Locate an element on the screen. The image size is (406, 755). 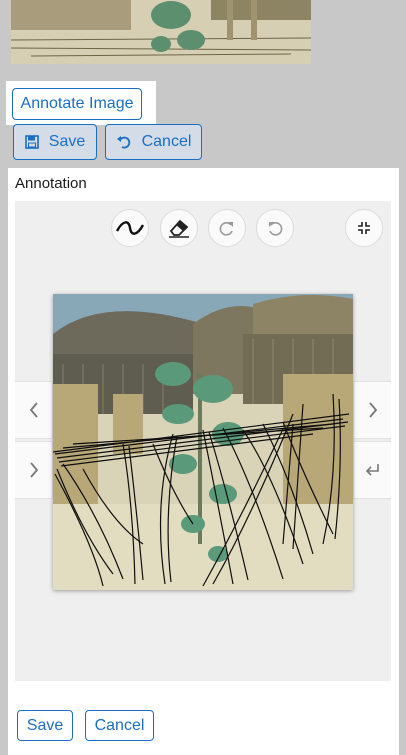
next-page-left-button is located at coordinates (34, 470).